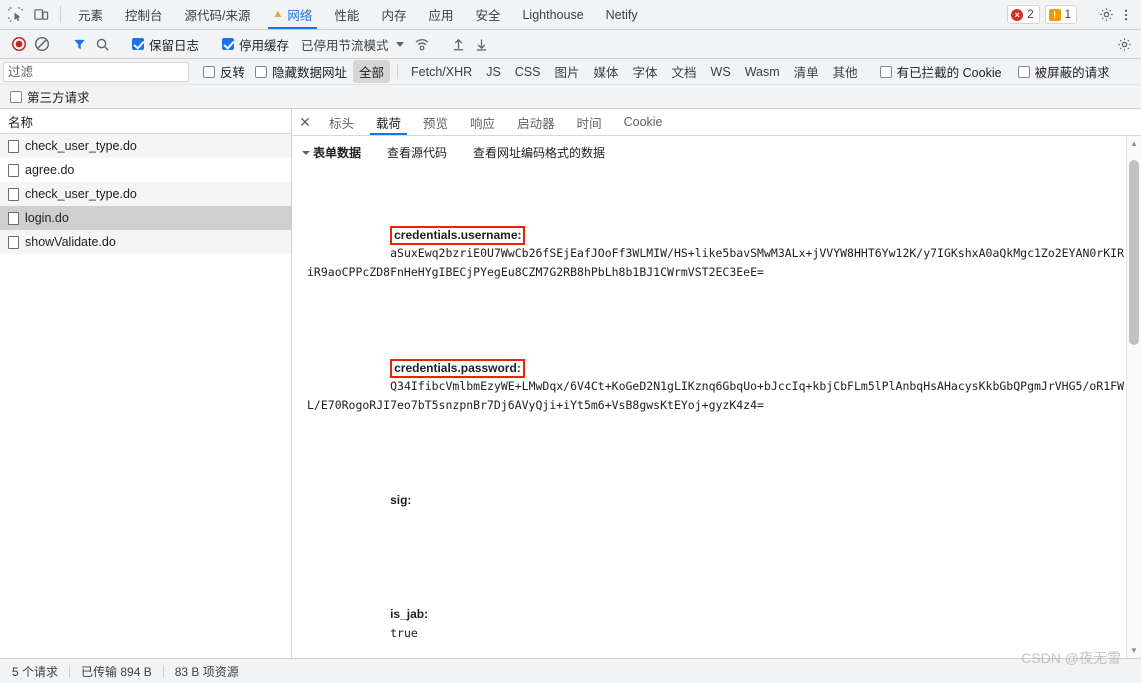  Describe the element at coordinates (487, 14) in the screenshot. I see `tab-security: 安全` at that location.